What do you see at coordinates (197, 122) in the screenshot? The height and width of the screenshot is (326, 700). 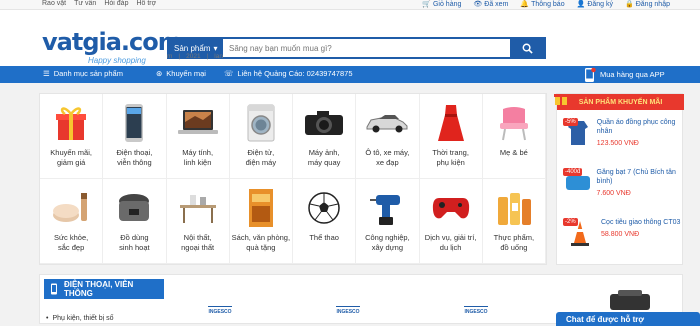 I see `laptop-icon` at bounding box center [197, 122].